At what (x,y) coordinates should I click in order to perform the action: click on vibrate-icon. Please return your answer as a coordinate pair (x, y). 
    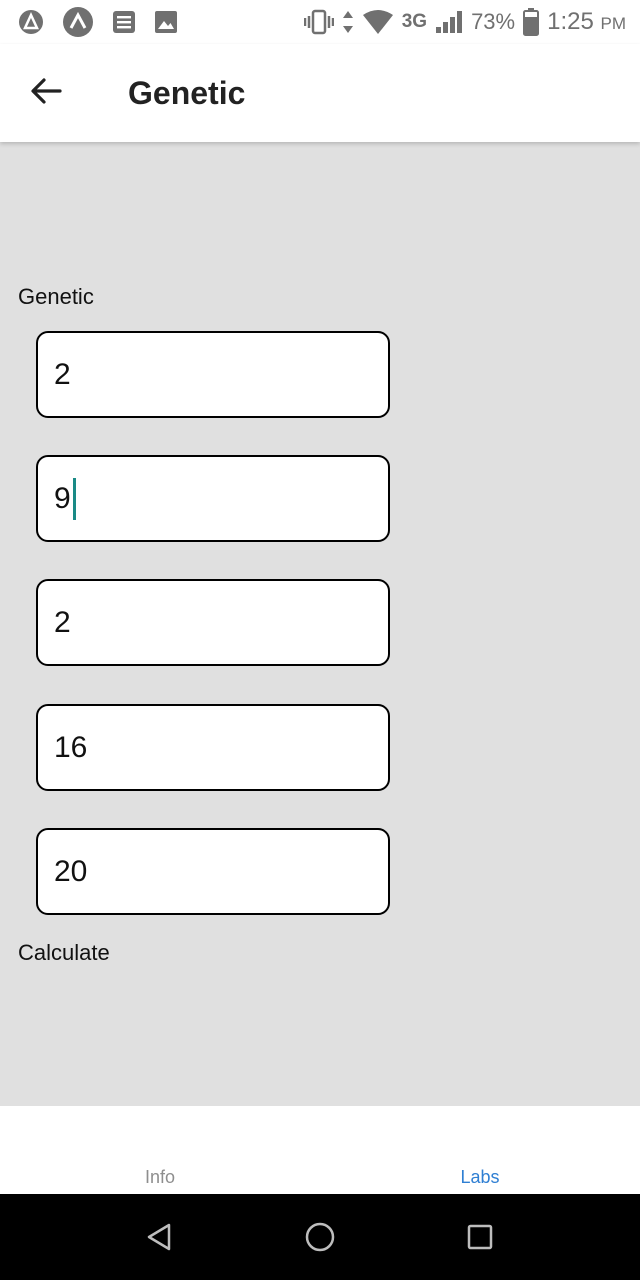
    Looking at the image, I should click on (318, 22).